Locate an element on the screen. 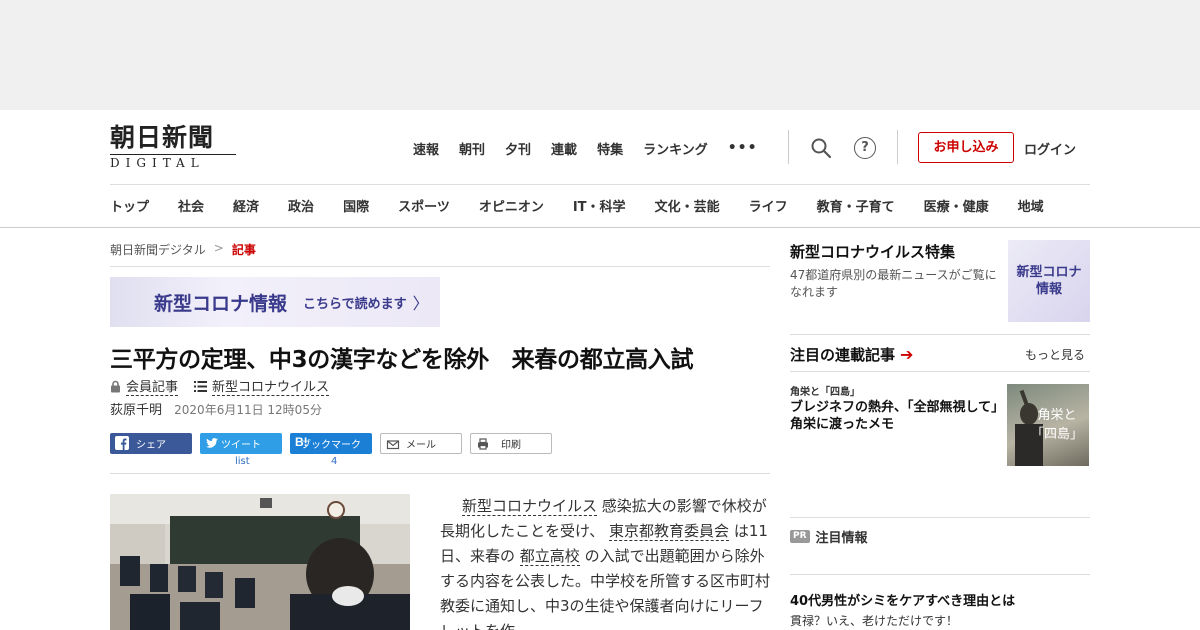 The image size is (1200, 630). thumb-text: 「四島」 is located at coordinates (1056, 434).